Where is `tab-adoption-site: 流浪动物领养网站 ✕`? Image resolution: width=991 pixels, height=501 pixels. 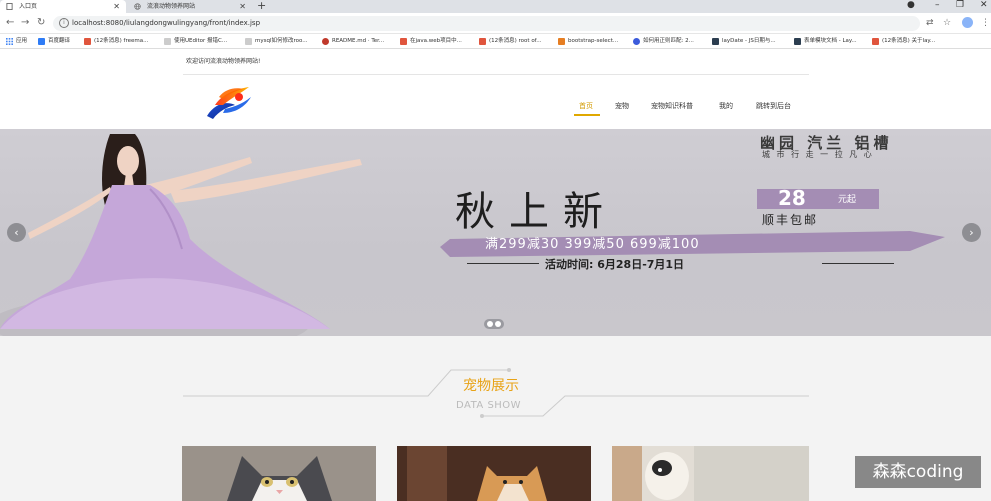
tab-adoption-site: 流浪动物领养网站 ✕ is located at coordinates (190, 6).